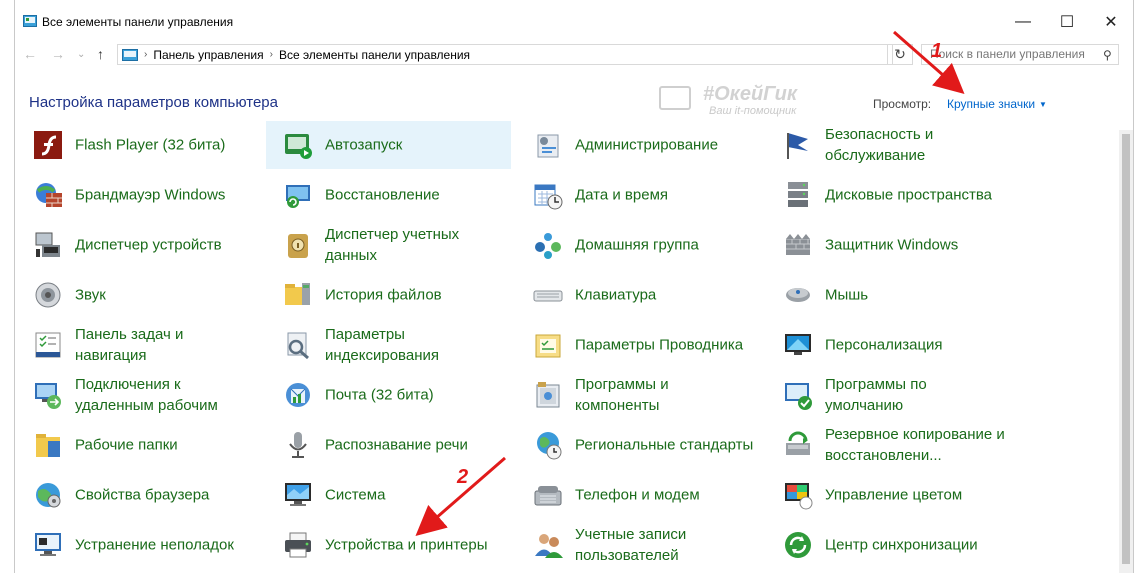 The image size is (1146, 573). I want to click on control-panel-item: Брандмауэр Windows, so click(138, 195).